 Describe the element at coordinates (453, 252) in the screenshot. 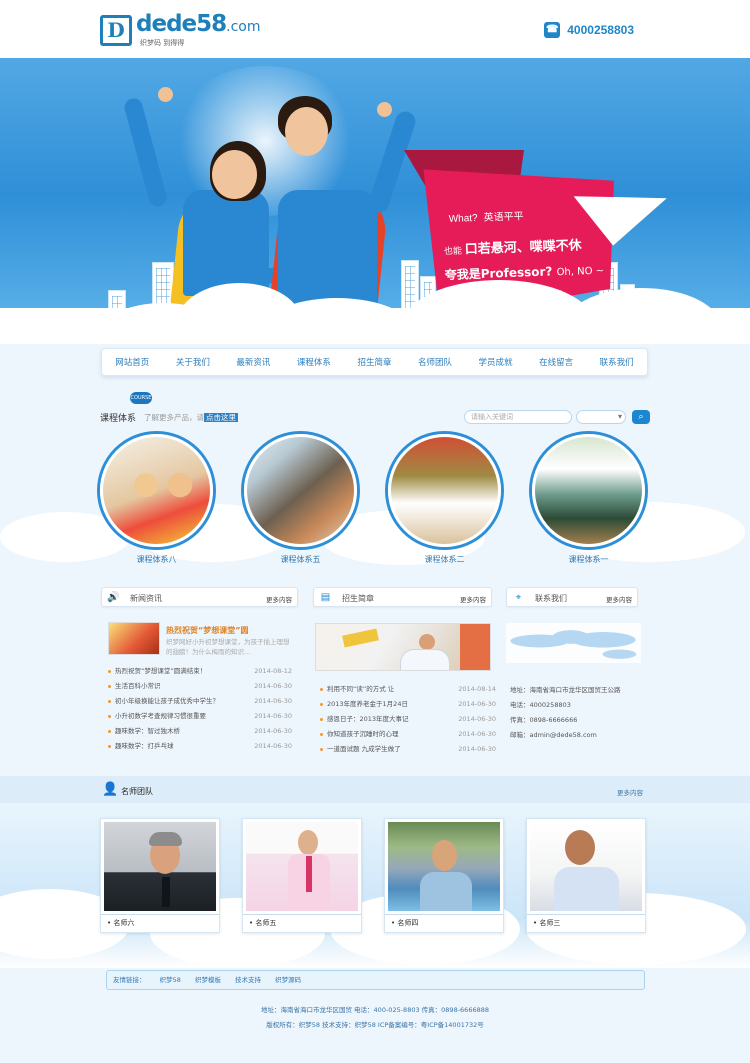

I see `slogan-line2-prefix: 也能` at that location.